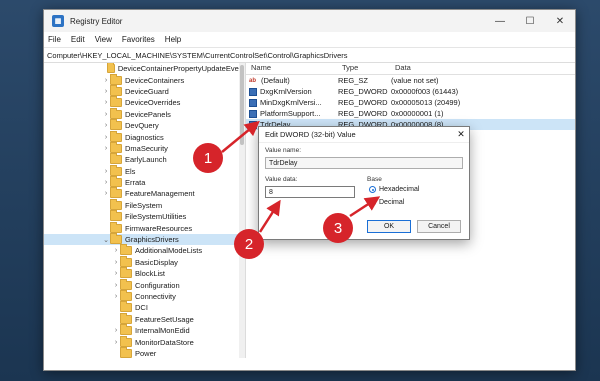  I want to click on annotation-arrows, so click(301, 176).